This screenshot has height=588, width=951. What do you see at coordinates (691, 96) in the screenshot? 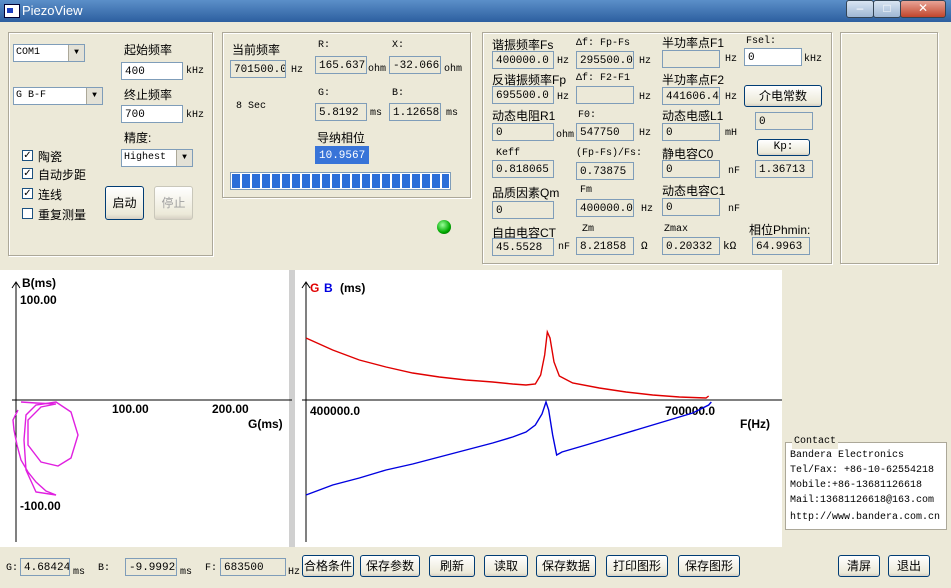
I see `f2-value: 441606.4` at bounding box center [691, 96].